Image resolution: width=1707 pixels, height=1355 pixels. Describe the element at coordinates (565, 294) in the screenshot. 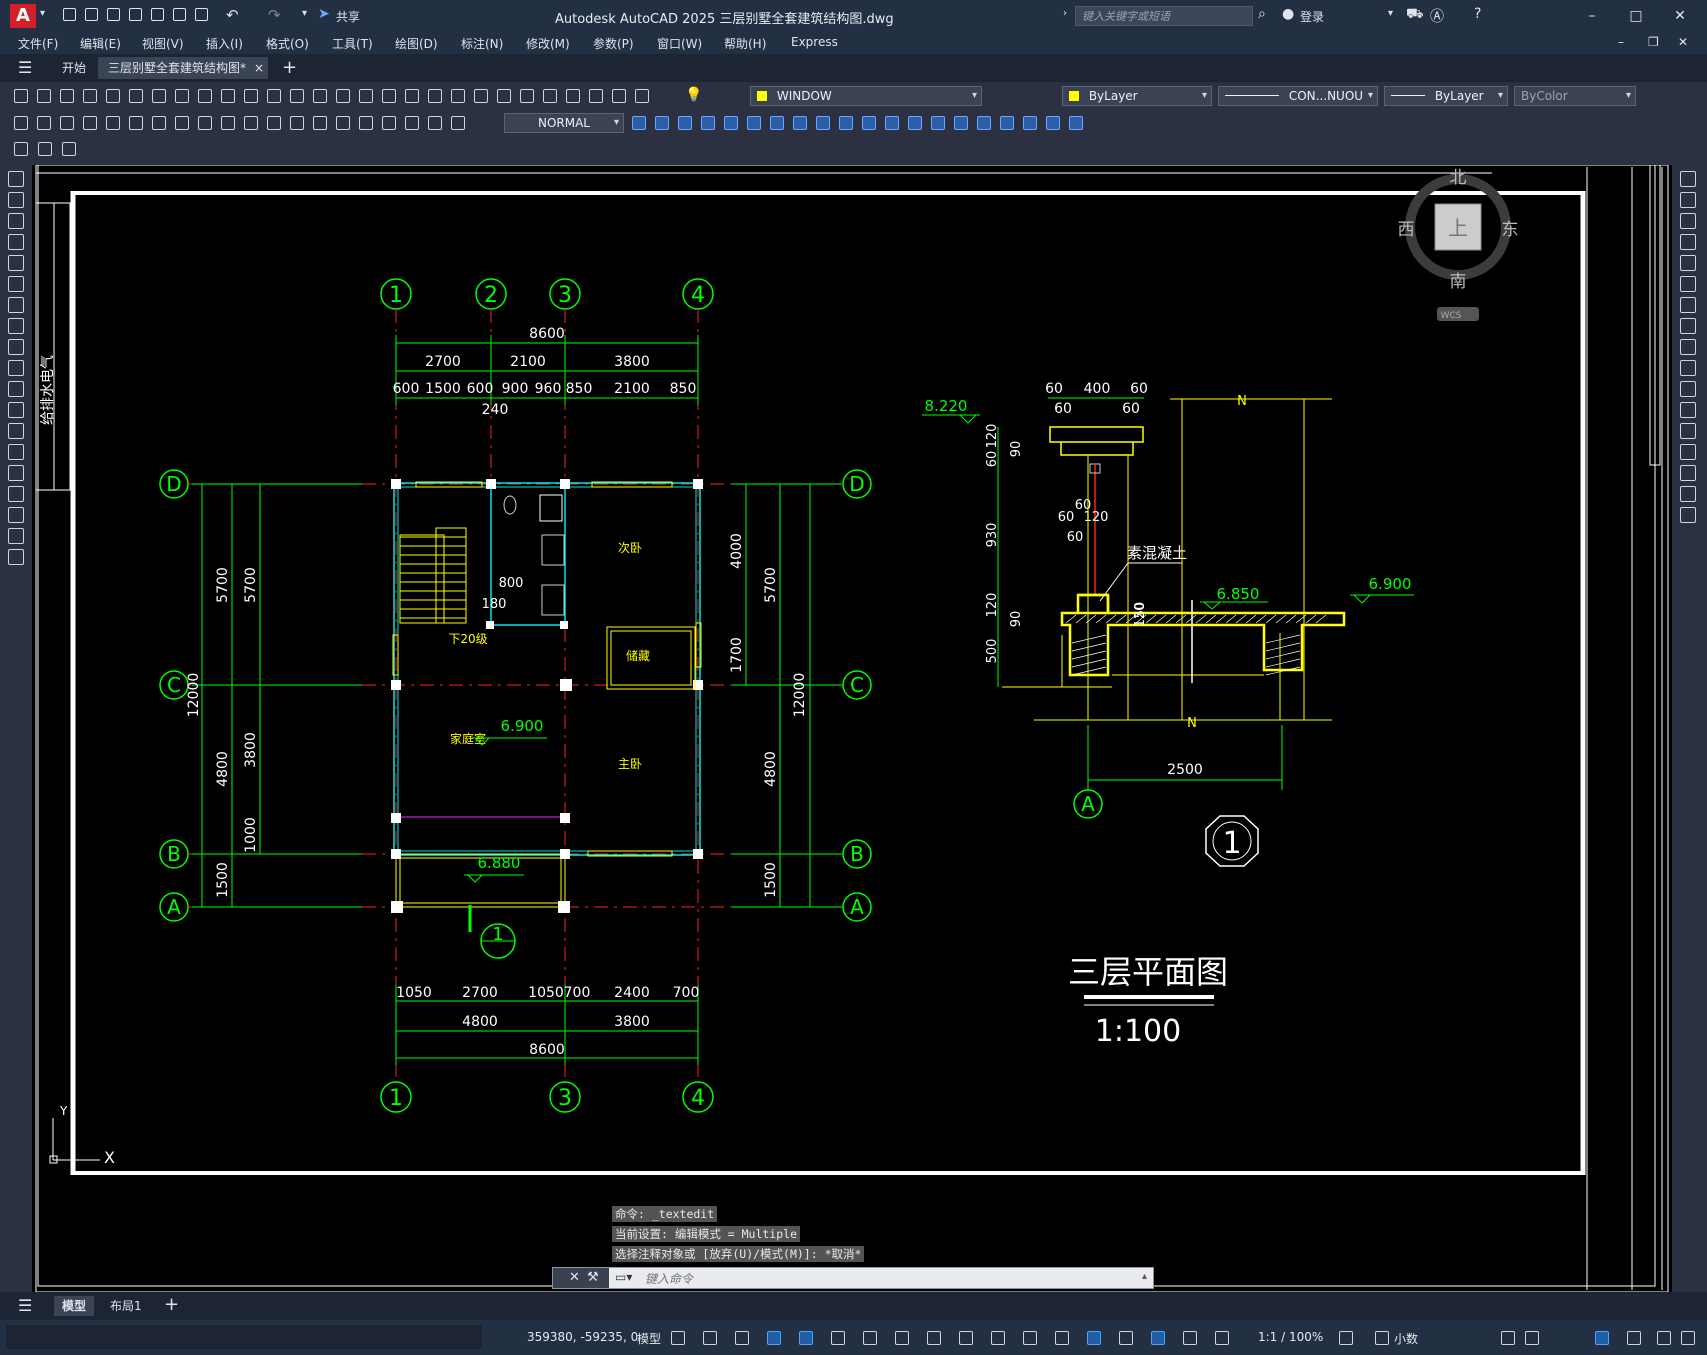

I see `grid-bubble-top-3: 3` at that location.